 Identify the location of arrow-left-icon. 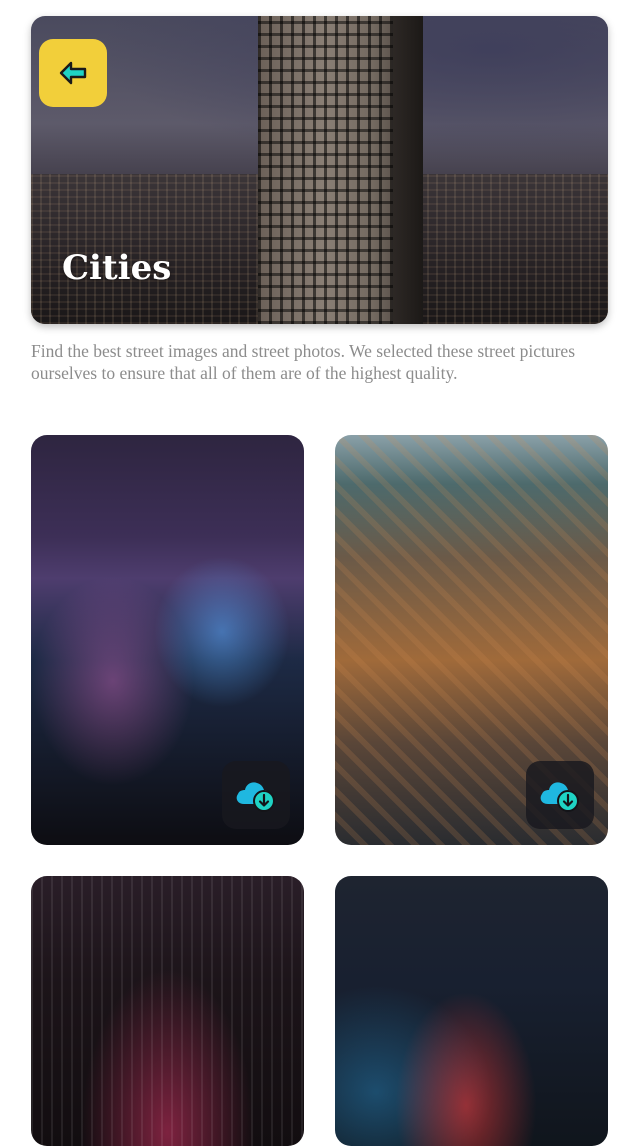
(73, 73).